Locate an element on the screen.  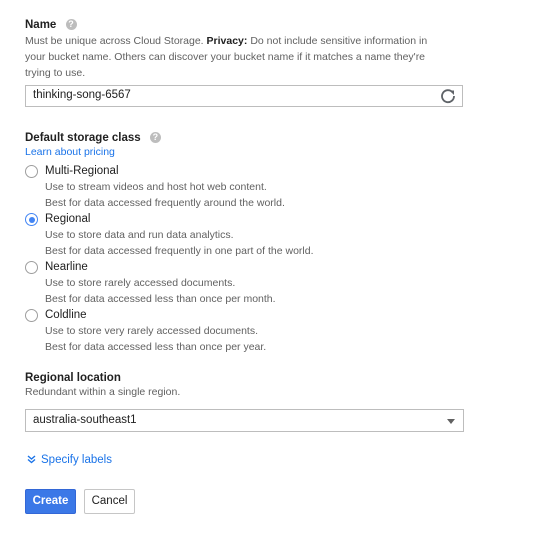
specify-labels-text: Specify labels is located at coordinates (76, 460).